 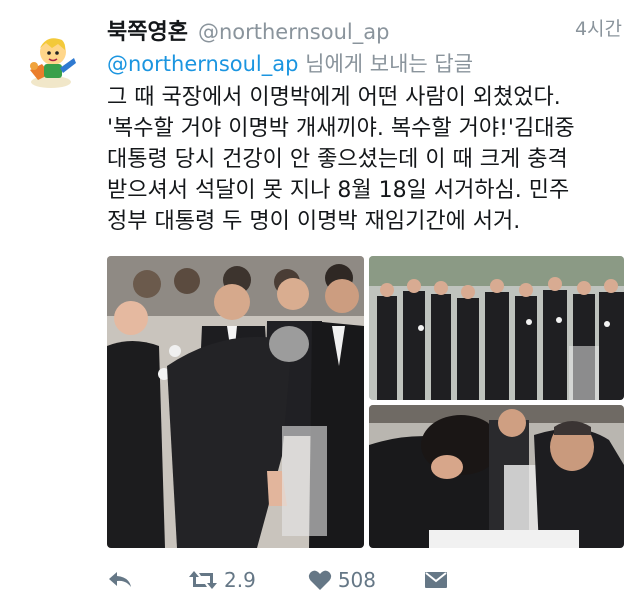 What do you see at coordinates (203, 580) in the screenshot?
I see `retweet-icon` at bounding box center [203, 580].